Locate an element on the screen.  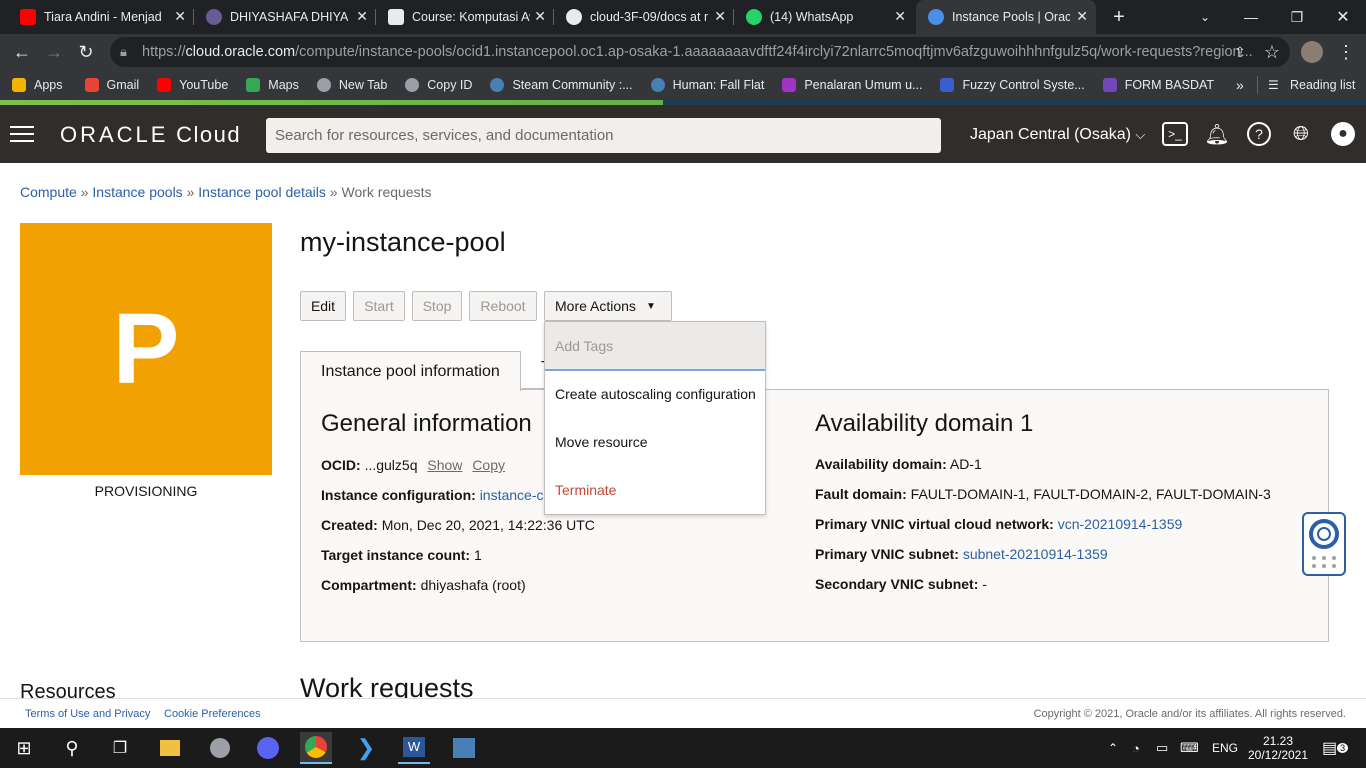
search-icon: ⚲ is located at coordinates (72, 748).